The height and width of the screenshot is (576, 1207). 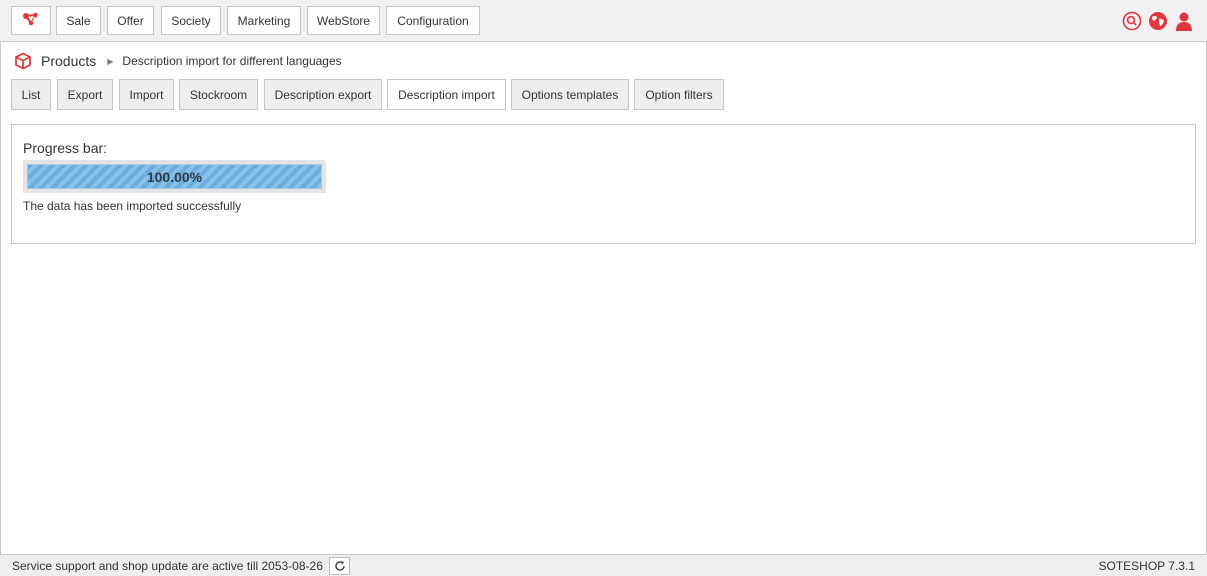 I want to click on share-nodes-icon, so click(x=31, y=20).